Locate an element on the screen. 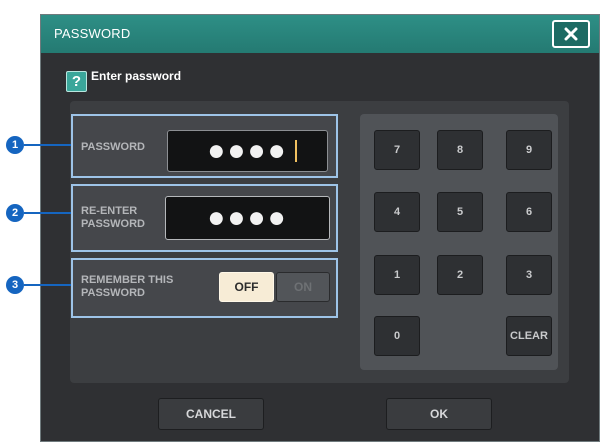  ok-button: OK is located at coordinates (439, 414).